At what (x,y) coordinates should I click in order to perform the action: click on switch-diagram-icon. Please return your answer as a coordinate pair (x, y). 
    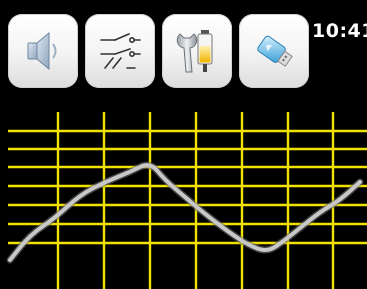
    Looking at the image, I should click on (120, 51).